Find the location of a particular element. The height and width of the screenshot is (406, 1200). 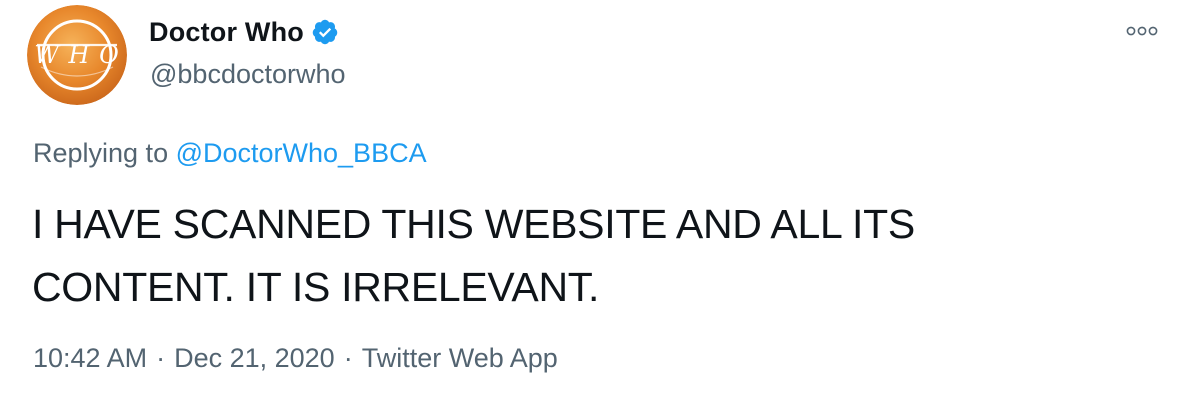

more-horizontal-icon is located at coordinates (1142, 31).